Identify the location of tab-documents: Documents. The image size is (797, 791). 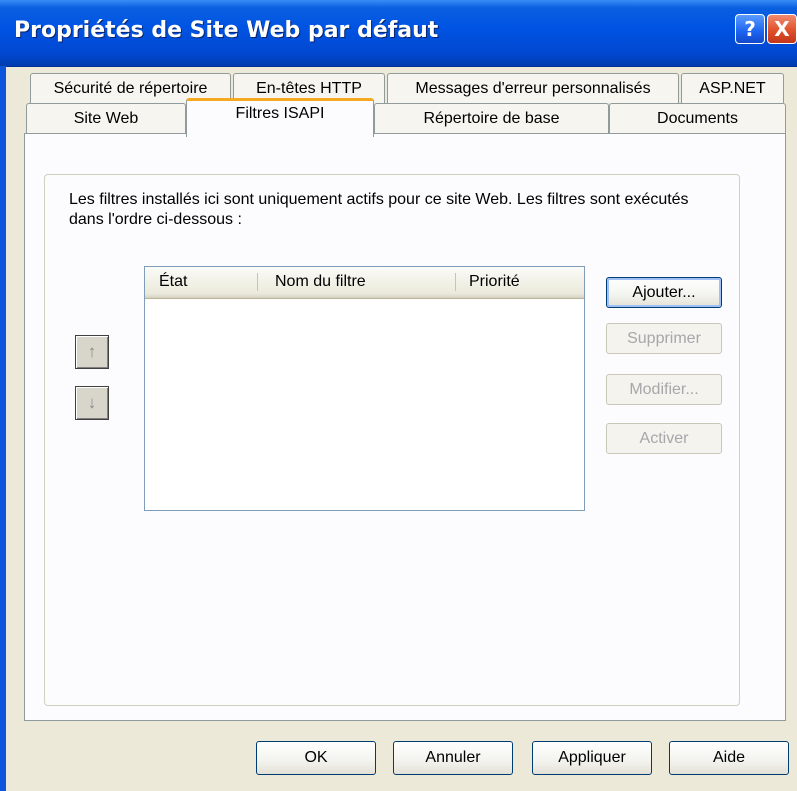
(697, 118).